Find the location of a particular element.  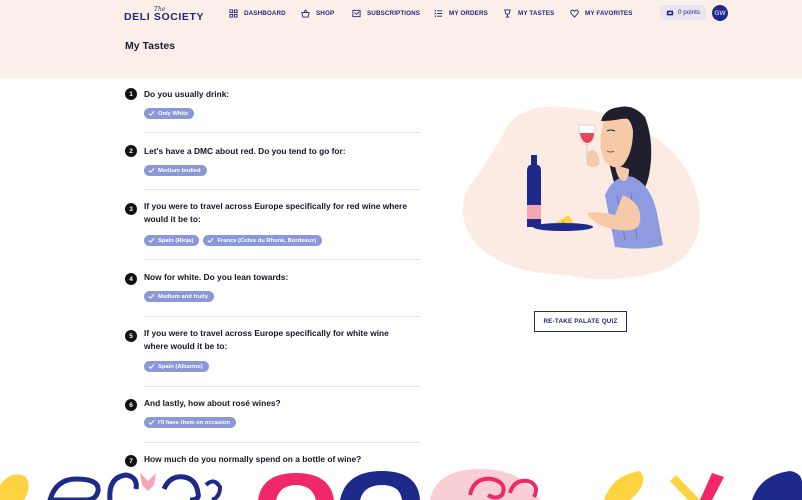

nav-label: MY FAVORITES is located at coordinates (609, 13).